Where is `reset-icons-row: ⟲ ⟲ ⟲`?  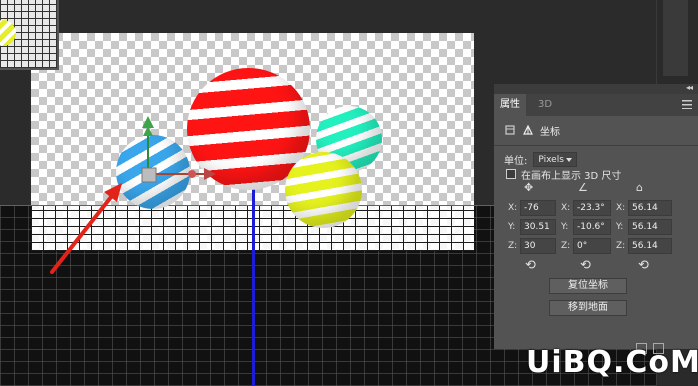 reset-icons-row: ⟲ ⟲ ⟲ is located at coordinates (596, 266).